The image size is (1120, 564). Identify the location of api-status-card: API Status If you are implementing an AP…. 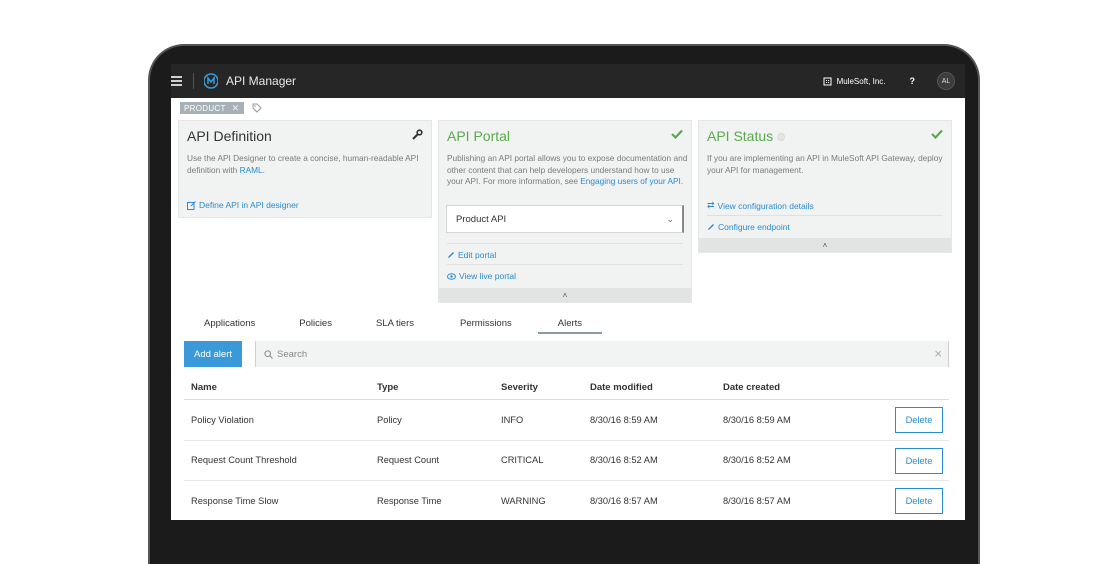
(825, 186).